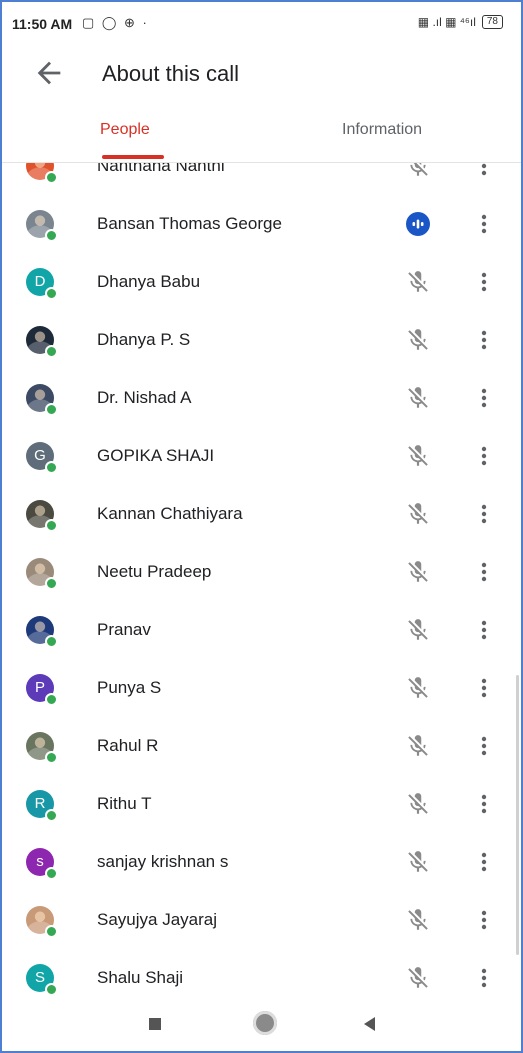  Describe the element at coordinates (140, 977) in the screenshot. I see `participant-name: Shalu Shaji` at that location.